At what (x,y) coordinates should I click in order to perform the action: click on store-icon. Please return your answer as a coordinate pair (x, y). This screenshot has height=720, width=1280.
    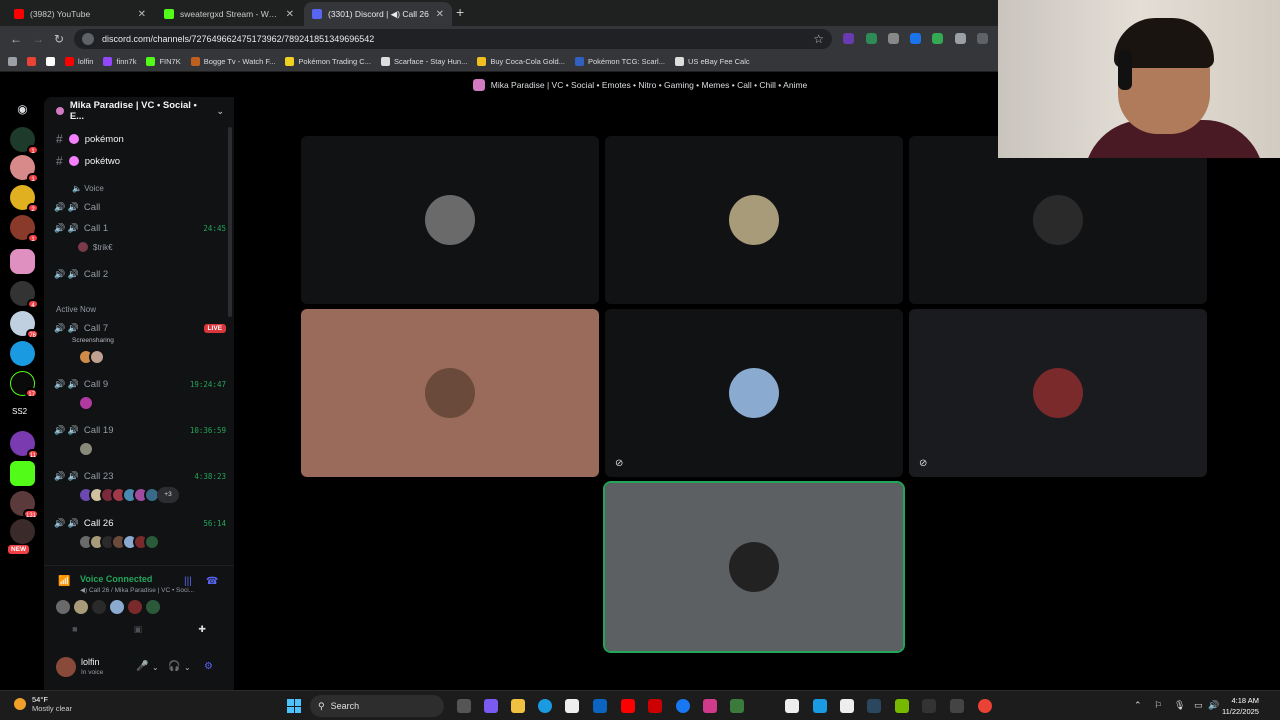
    Looking at the image, I should click on (572, 706).